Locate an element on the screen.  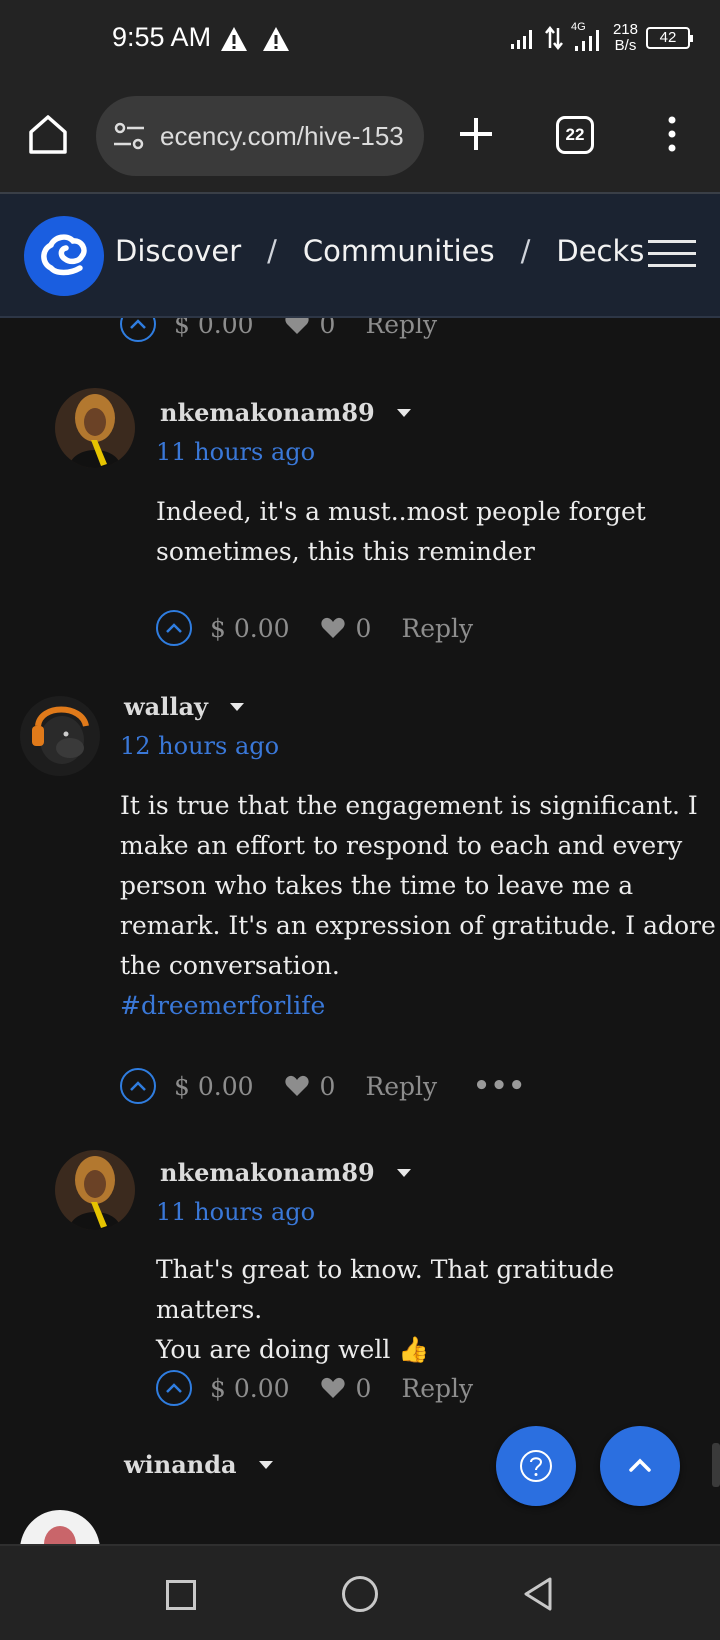
author-name: wallay is located at coordinates (166, 706).